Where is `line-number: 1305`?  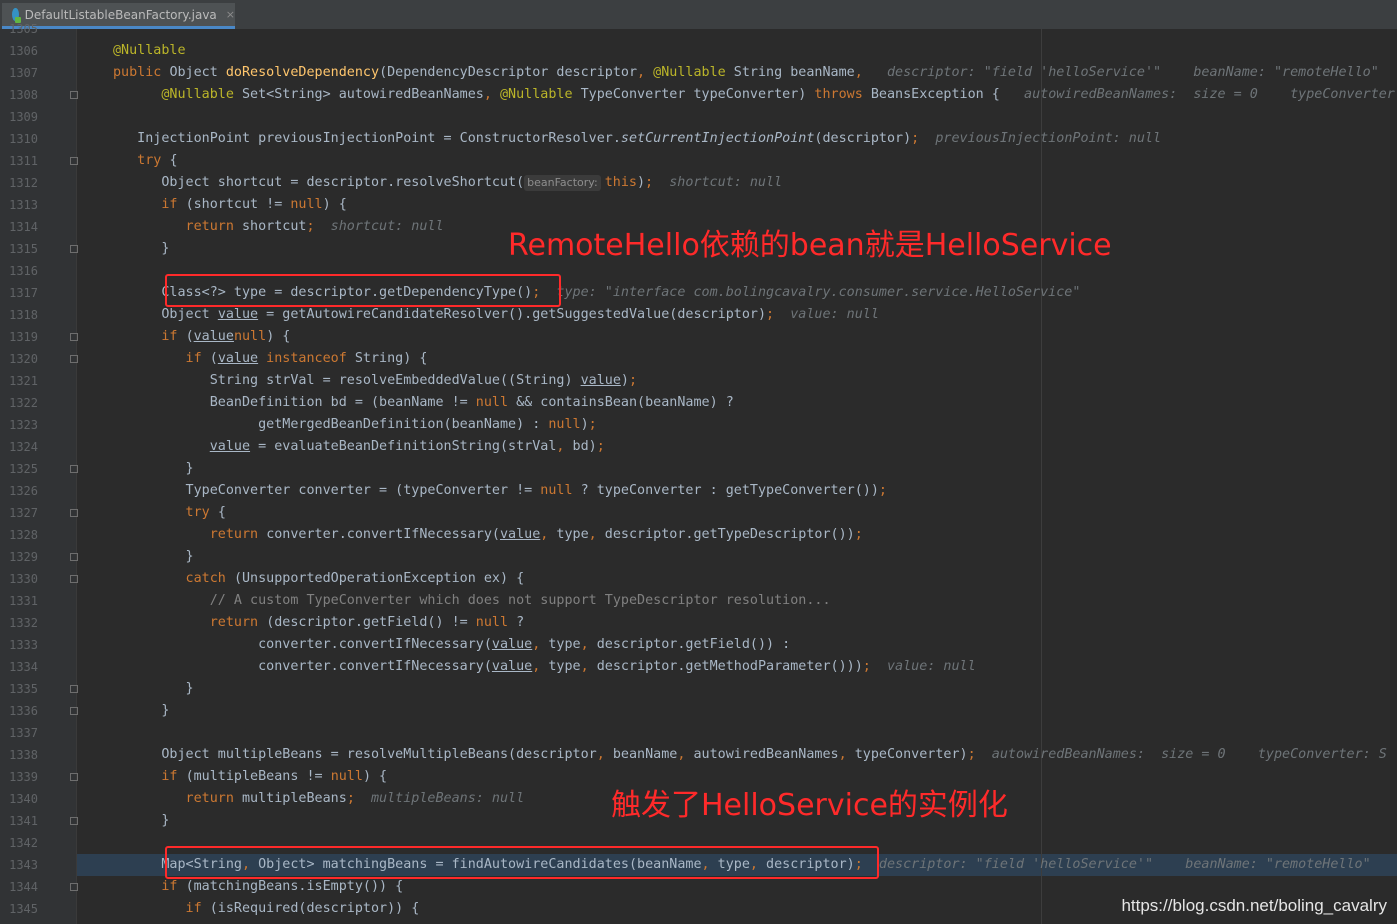 line-number: 1305 is located at coordinates (19, 29).